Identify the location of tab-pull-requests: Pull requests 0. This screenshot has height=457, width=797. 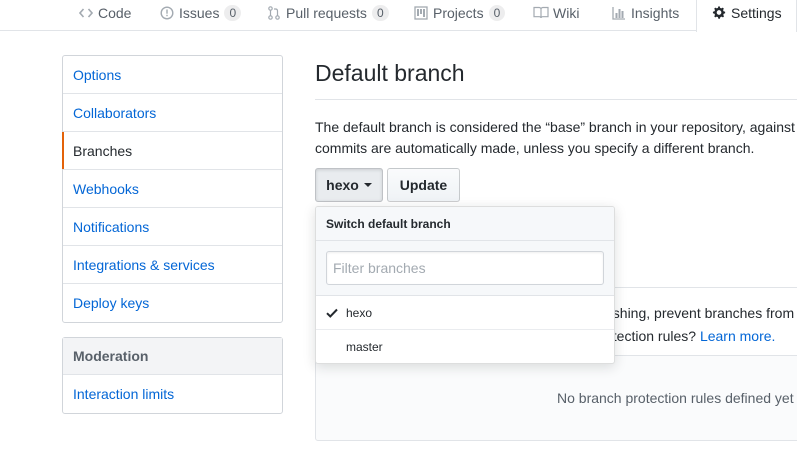
(327, 15).